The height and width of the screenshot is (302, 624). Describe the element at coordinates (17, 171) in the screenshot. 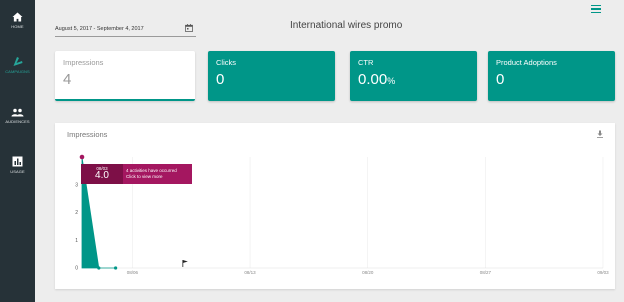

I see `nav-label-usage: USAGE` at that location.